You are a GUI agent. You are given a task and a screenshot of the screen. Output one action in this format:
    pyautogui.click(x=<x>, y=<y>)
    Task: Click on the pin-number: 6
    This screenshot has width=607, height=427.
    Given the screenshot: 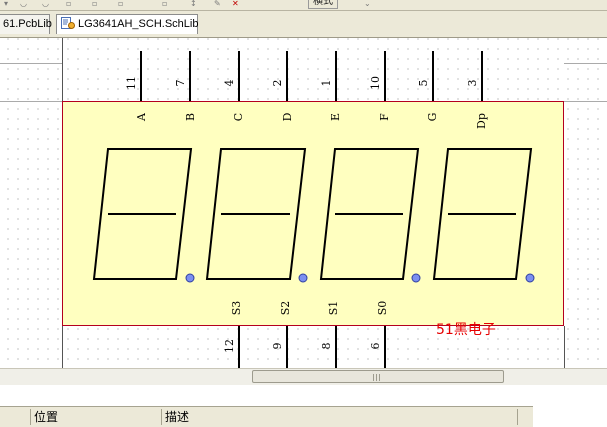 What is the action you would take?
    pyautogui.click(x=375, y=346)
    